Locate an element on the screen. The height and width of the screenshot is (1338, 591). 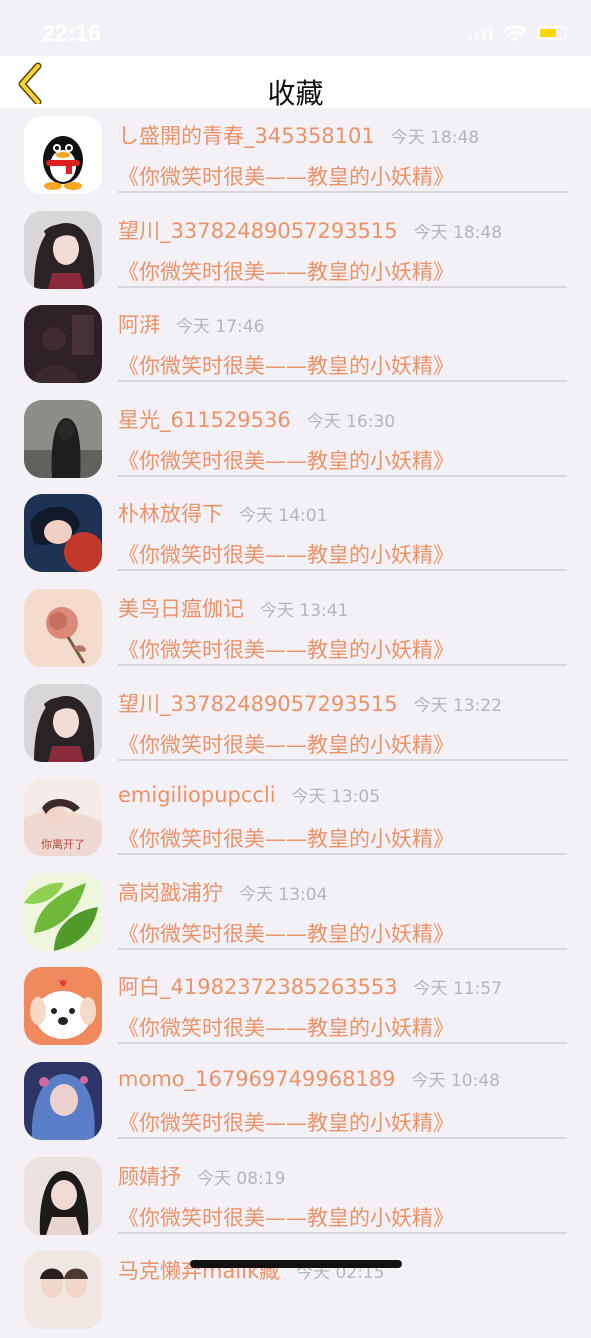
item-header: 望川_33782489057293515 今天 13:22 is located at coordinates (310, 703).